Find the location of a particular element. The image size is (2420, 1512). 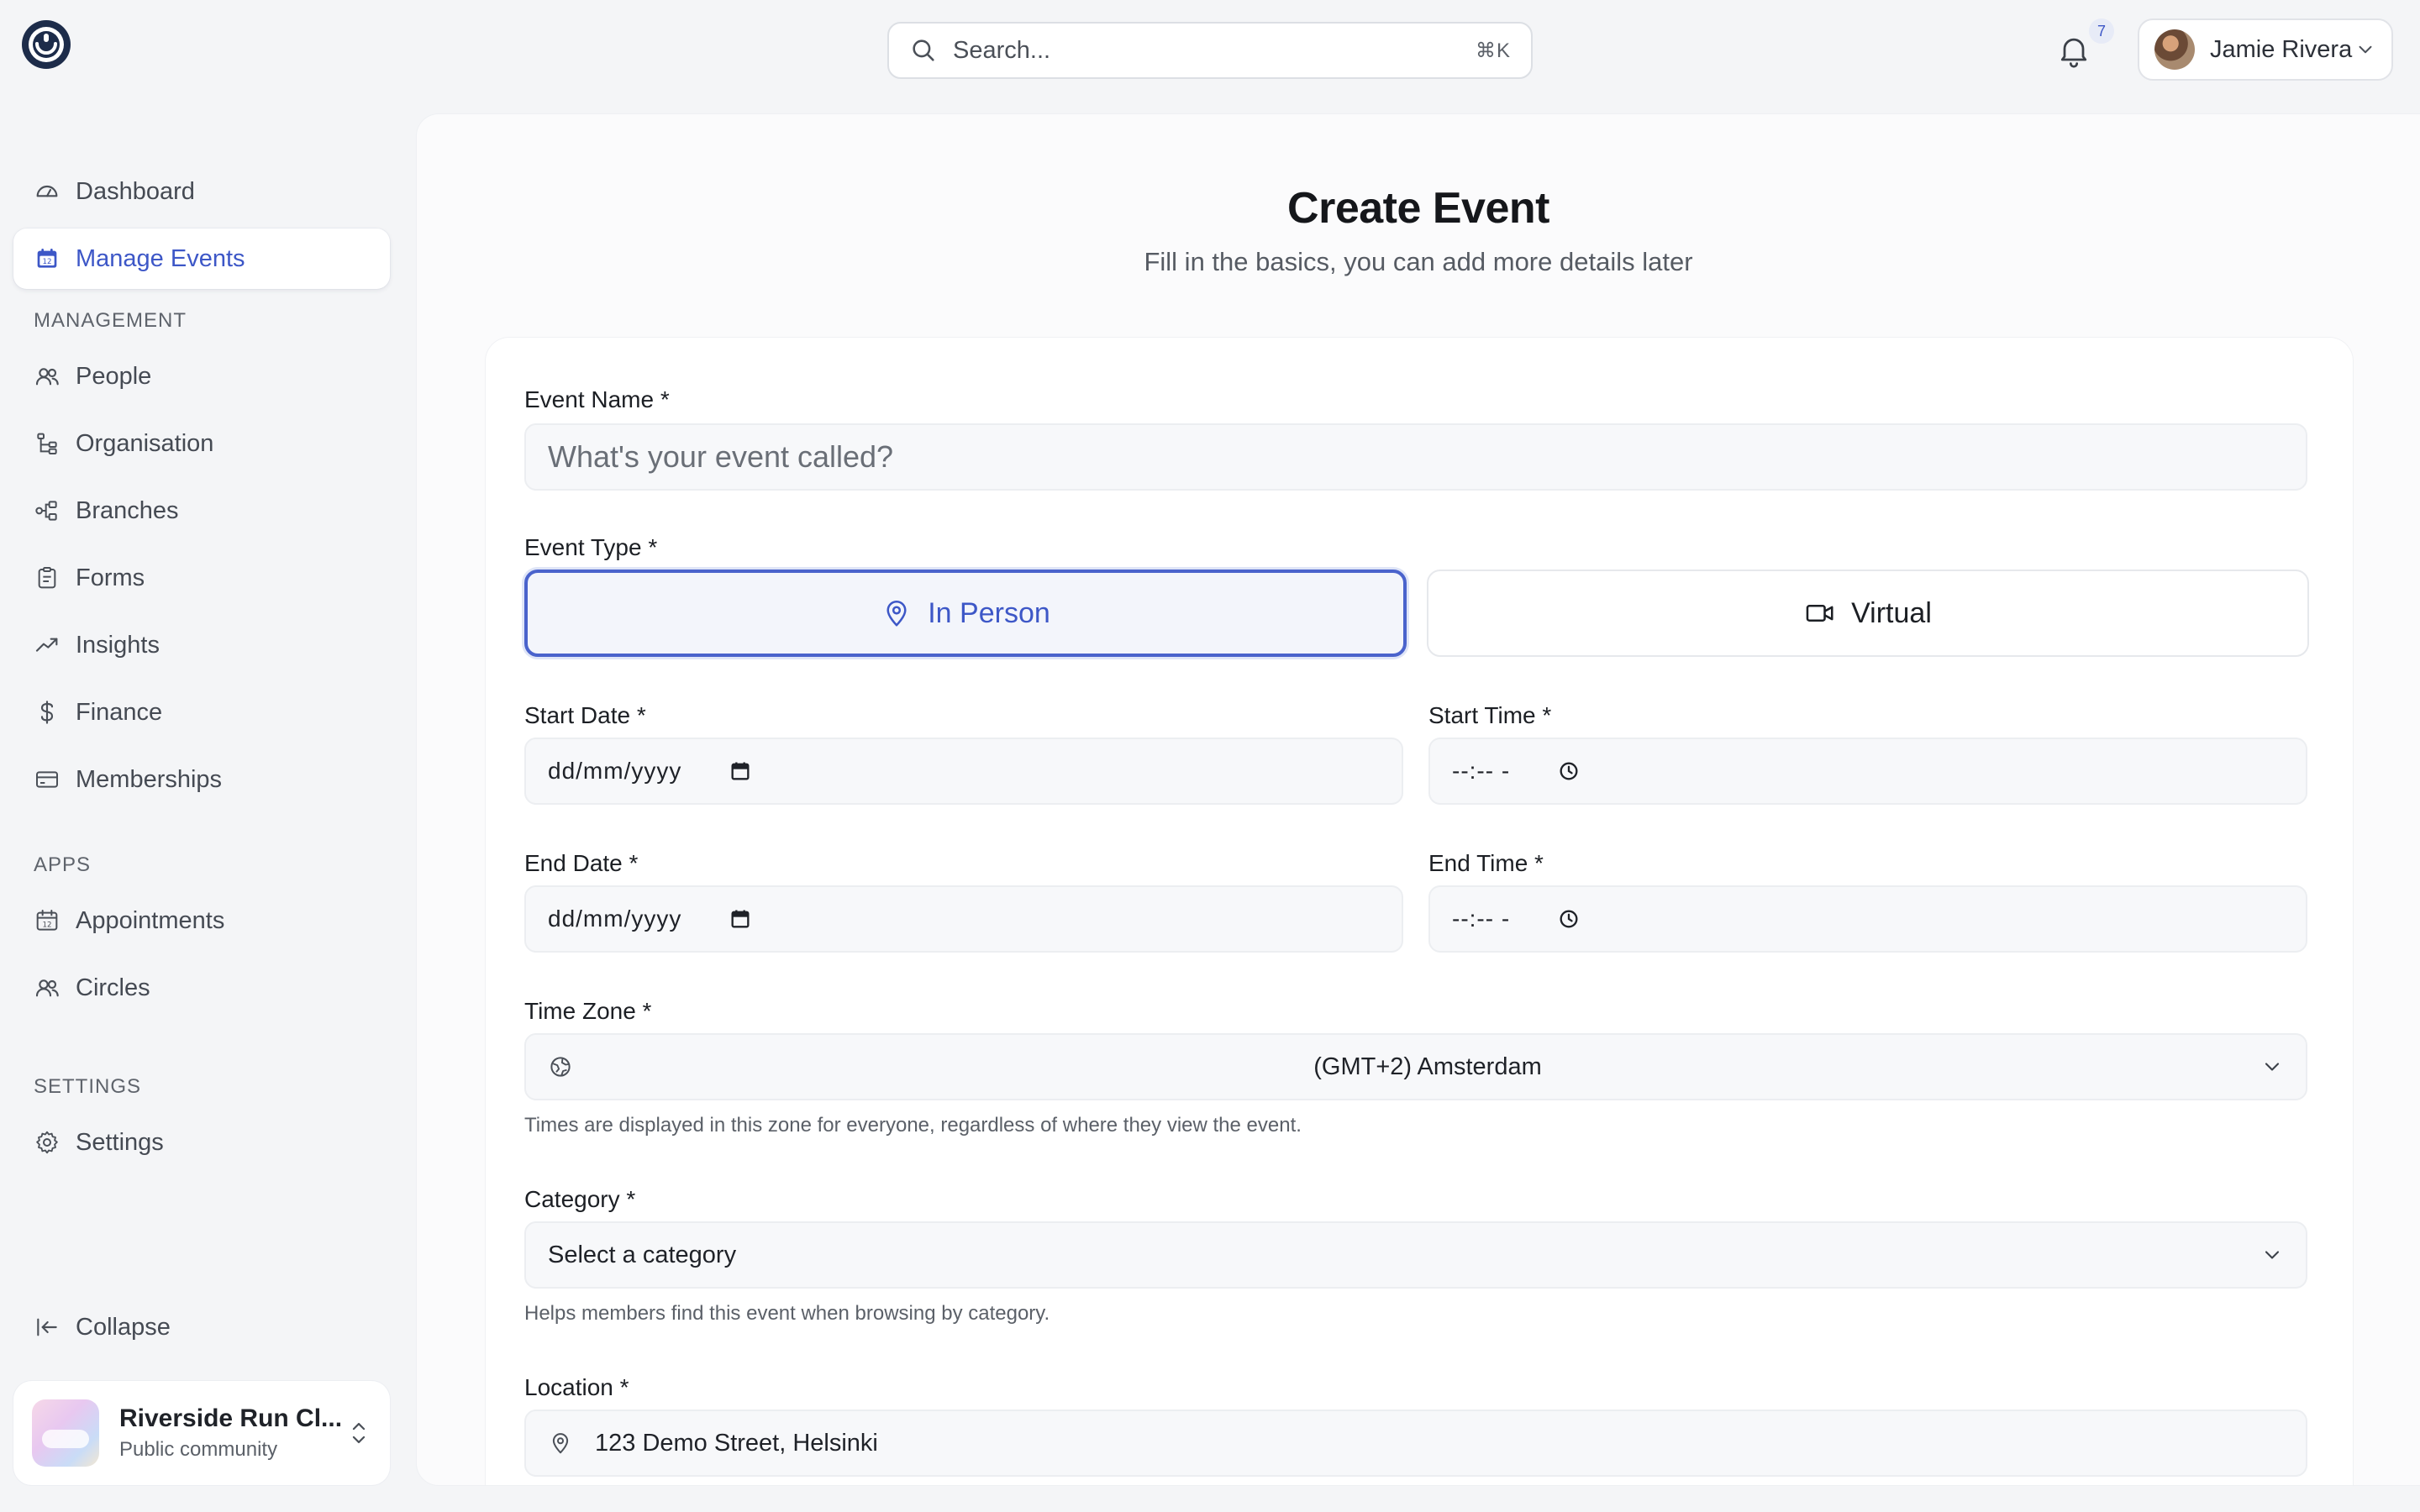

sidebar-item-label: Manage Events is located at coordinates (161, 258).